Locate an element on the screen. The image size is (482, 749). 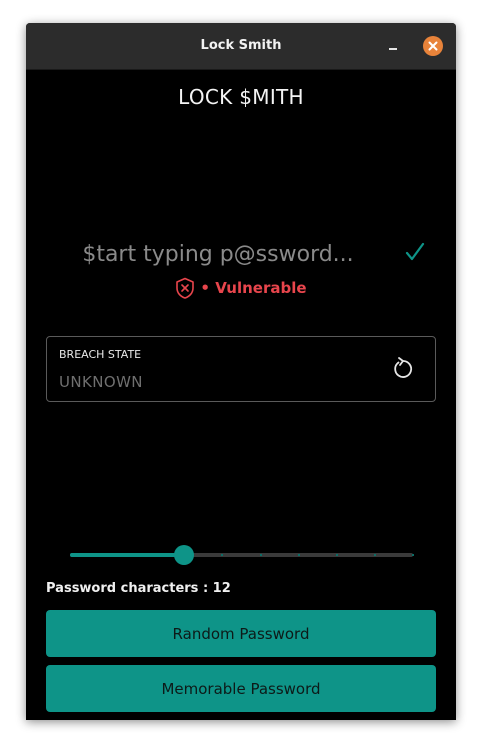
refresh-icon is located at coordinates (403, 369).